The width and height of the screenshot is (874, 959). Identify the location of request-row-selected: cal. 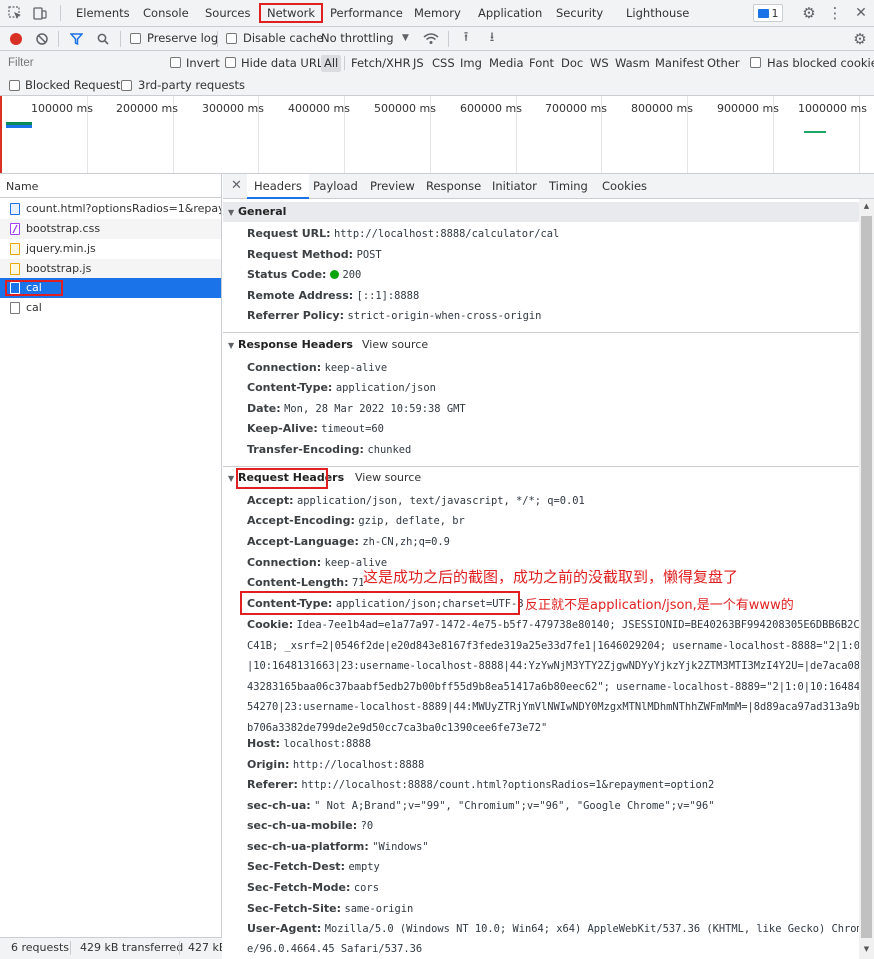
(110, 288).